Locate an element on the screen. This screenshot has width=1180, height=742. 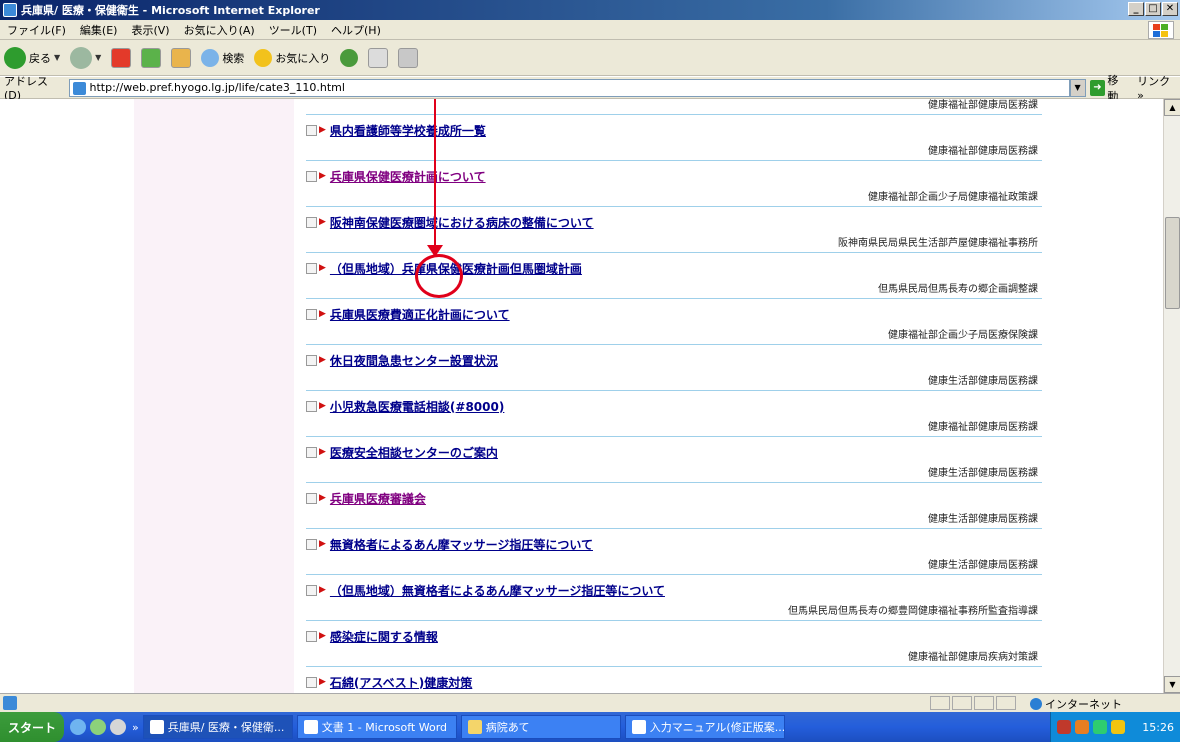
status-bar: インターネット is located at coordinates (590, 702).